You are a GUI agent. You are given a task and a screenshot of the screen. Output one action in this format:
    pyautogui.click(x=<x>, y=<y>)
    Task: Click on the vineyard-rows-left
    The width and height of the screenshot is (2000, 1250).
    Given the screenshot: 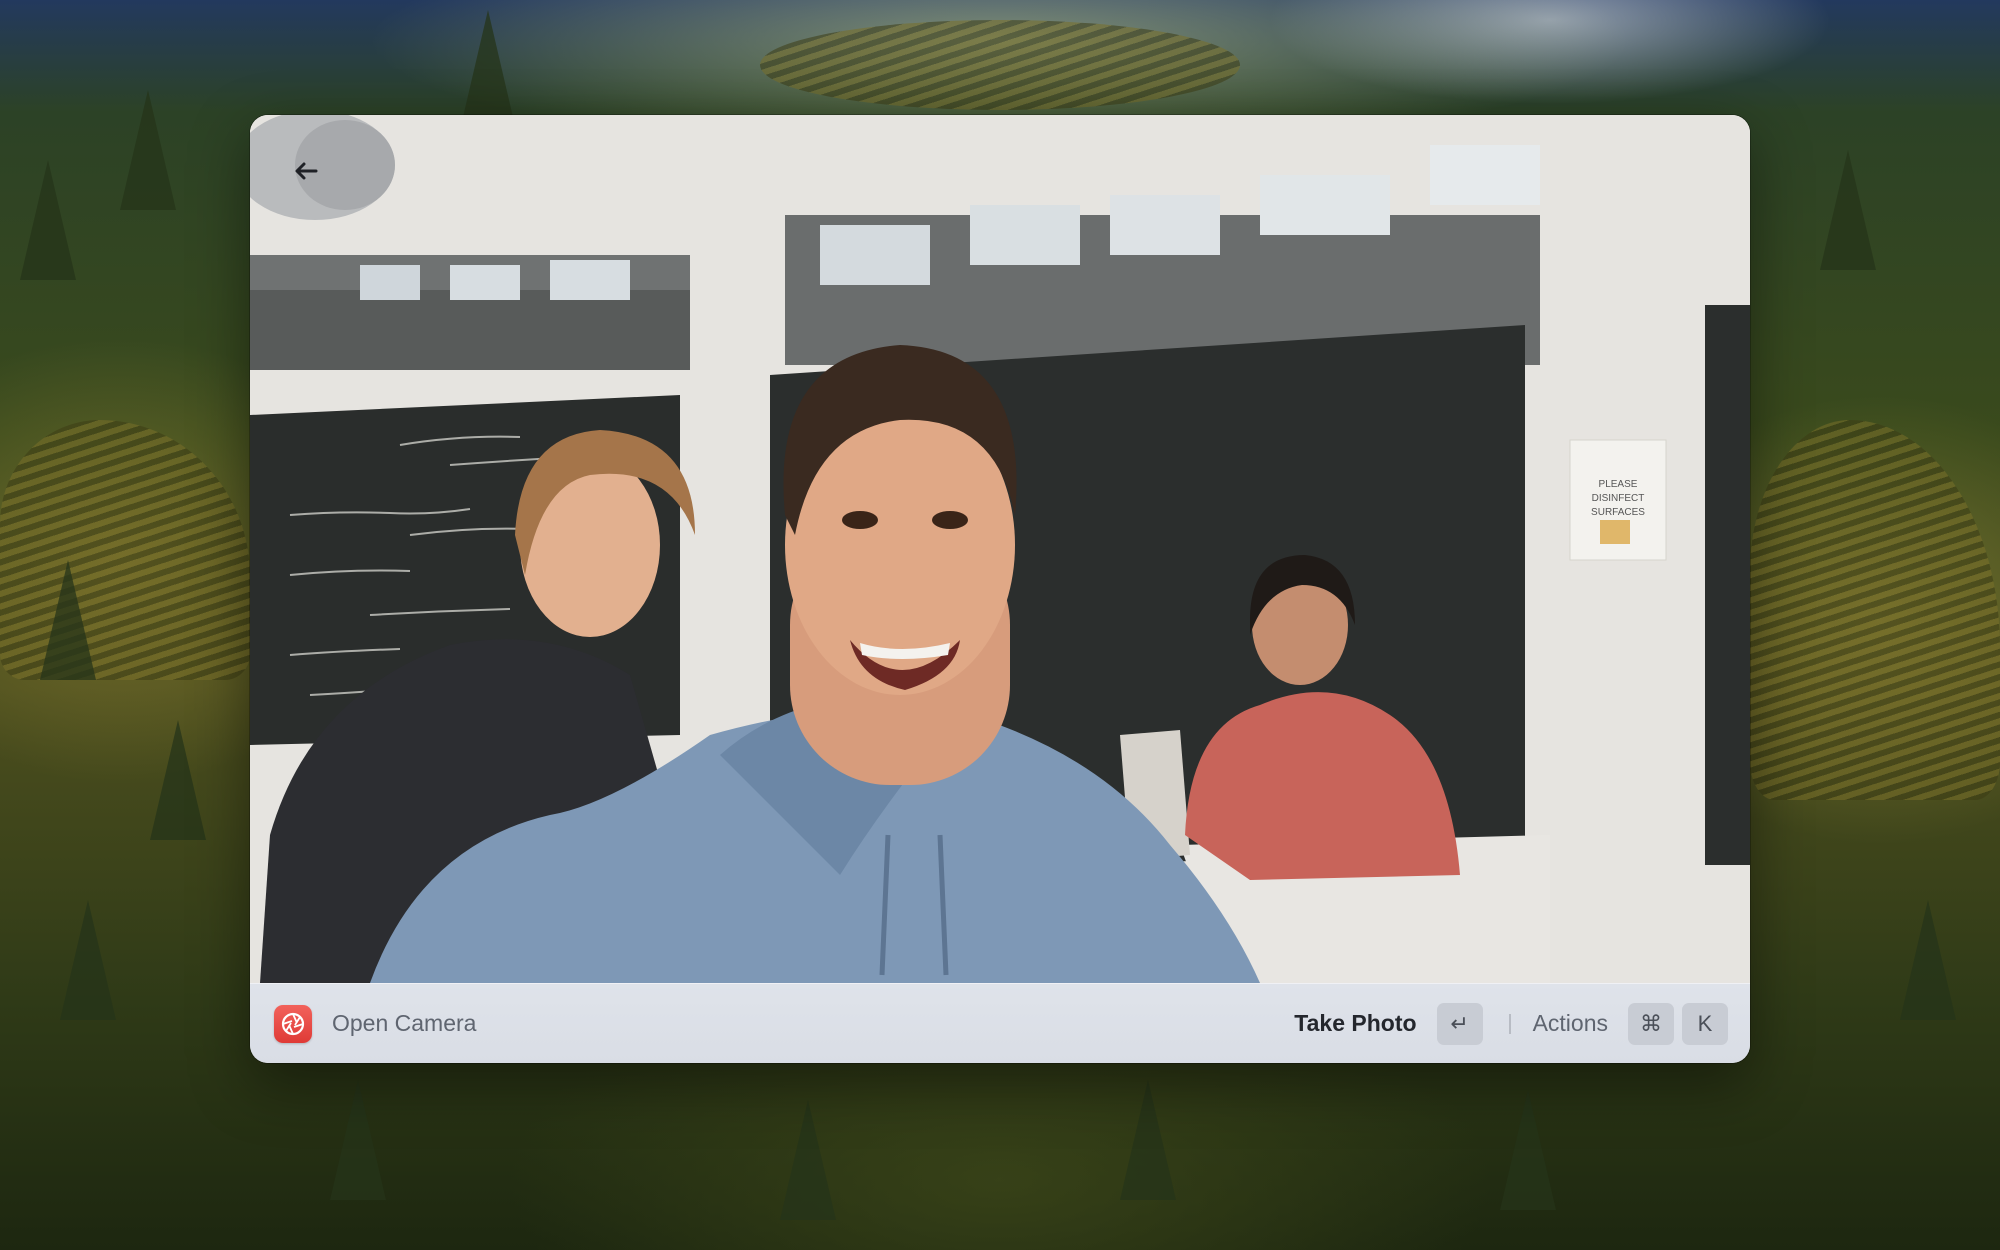 What is the action you would take?
    pyautogui.click(x=125, y=550)
    